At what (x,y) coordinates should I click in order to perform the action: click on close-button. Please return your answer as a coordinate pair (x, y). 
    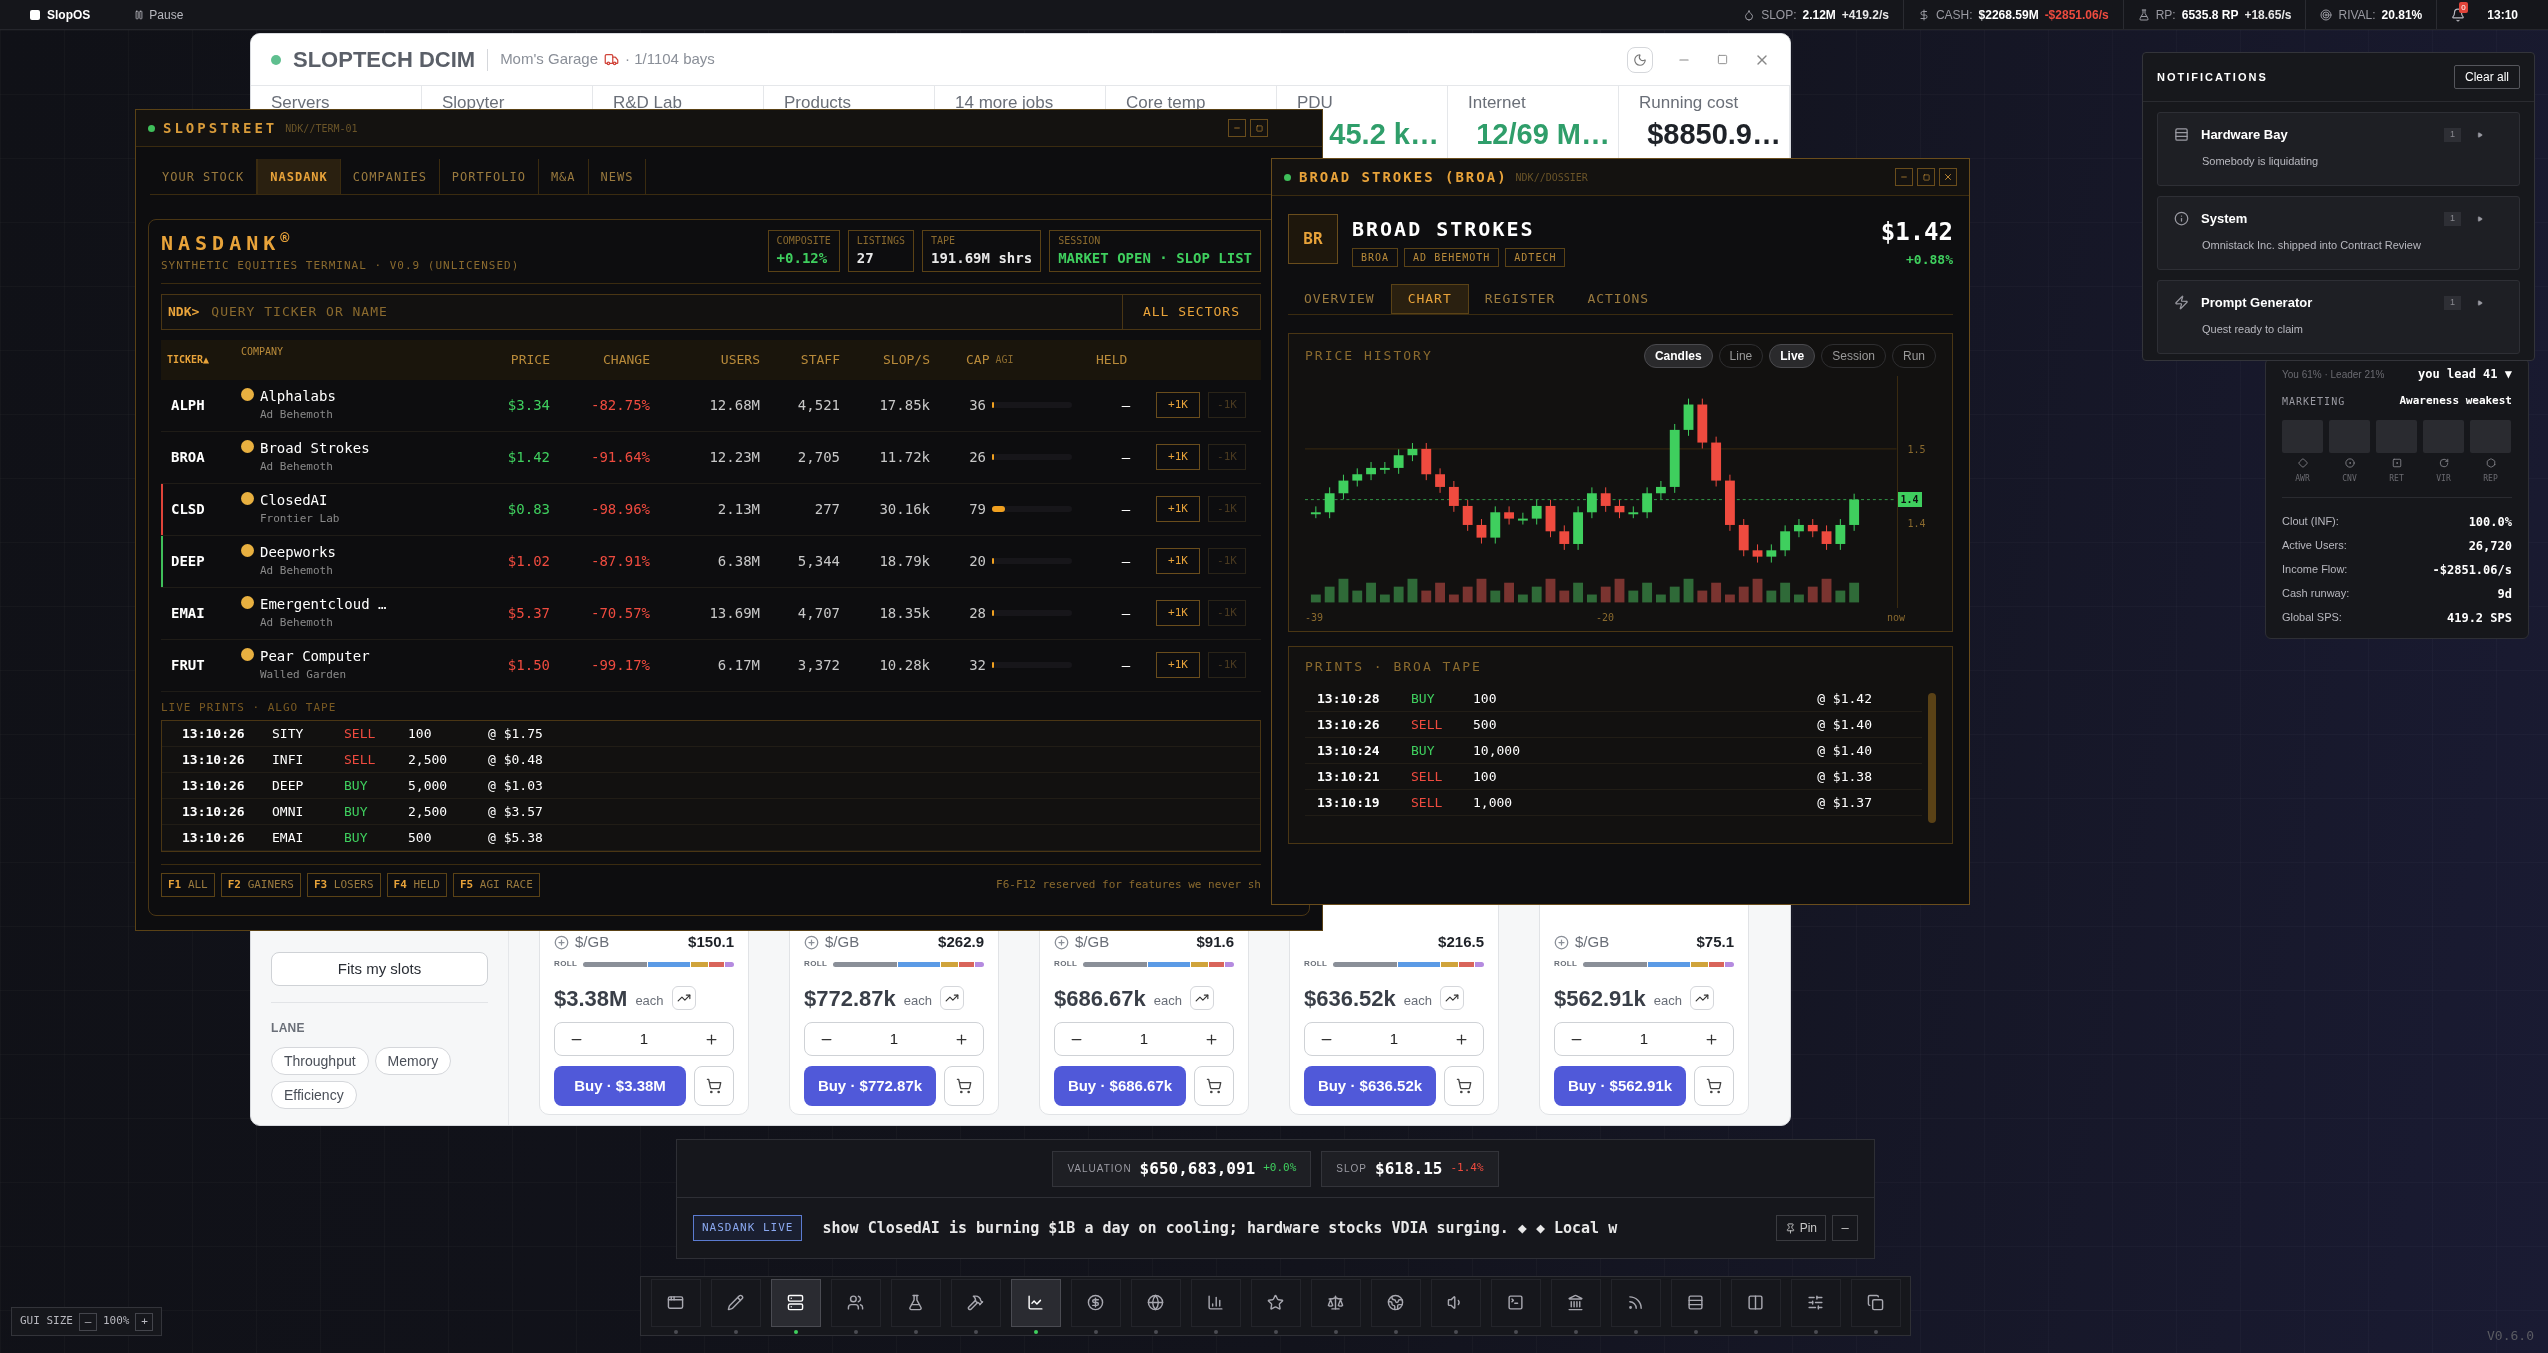
    Looking at the image, I should click on (1948, 177).